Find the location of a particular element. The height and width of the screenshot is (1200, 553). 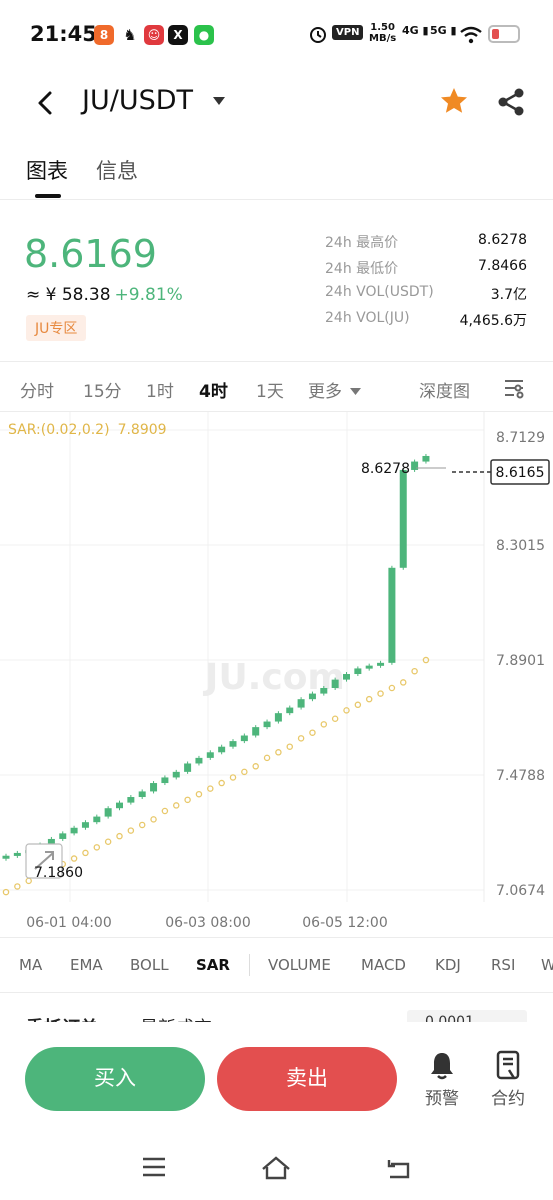

alert-button: 预警 is located at coordinates (442, 1079).